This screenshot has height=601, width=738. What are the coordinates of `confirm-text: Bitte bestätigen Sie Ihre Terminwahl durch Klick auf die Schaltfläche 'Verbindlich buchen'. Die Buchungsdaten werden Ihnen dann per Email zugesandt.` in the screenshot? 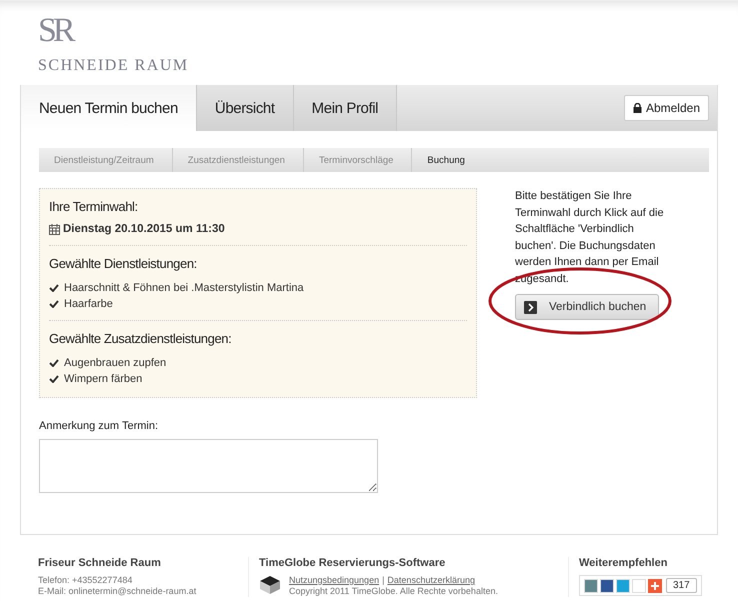 It's located at (590, 237).